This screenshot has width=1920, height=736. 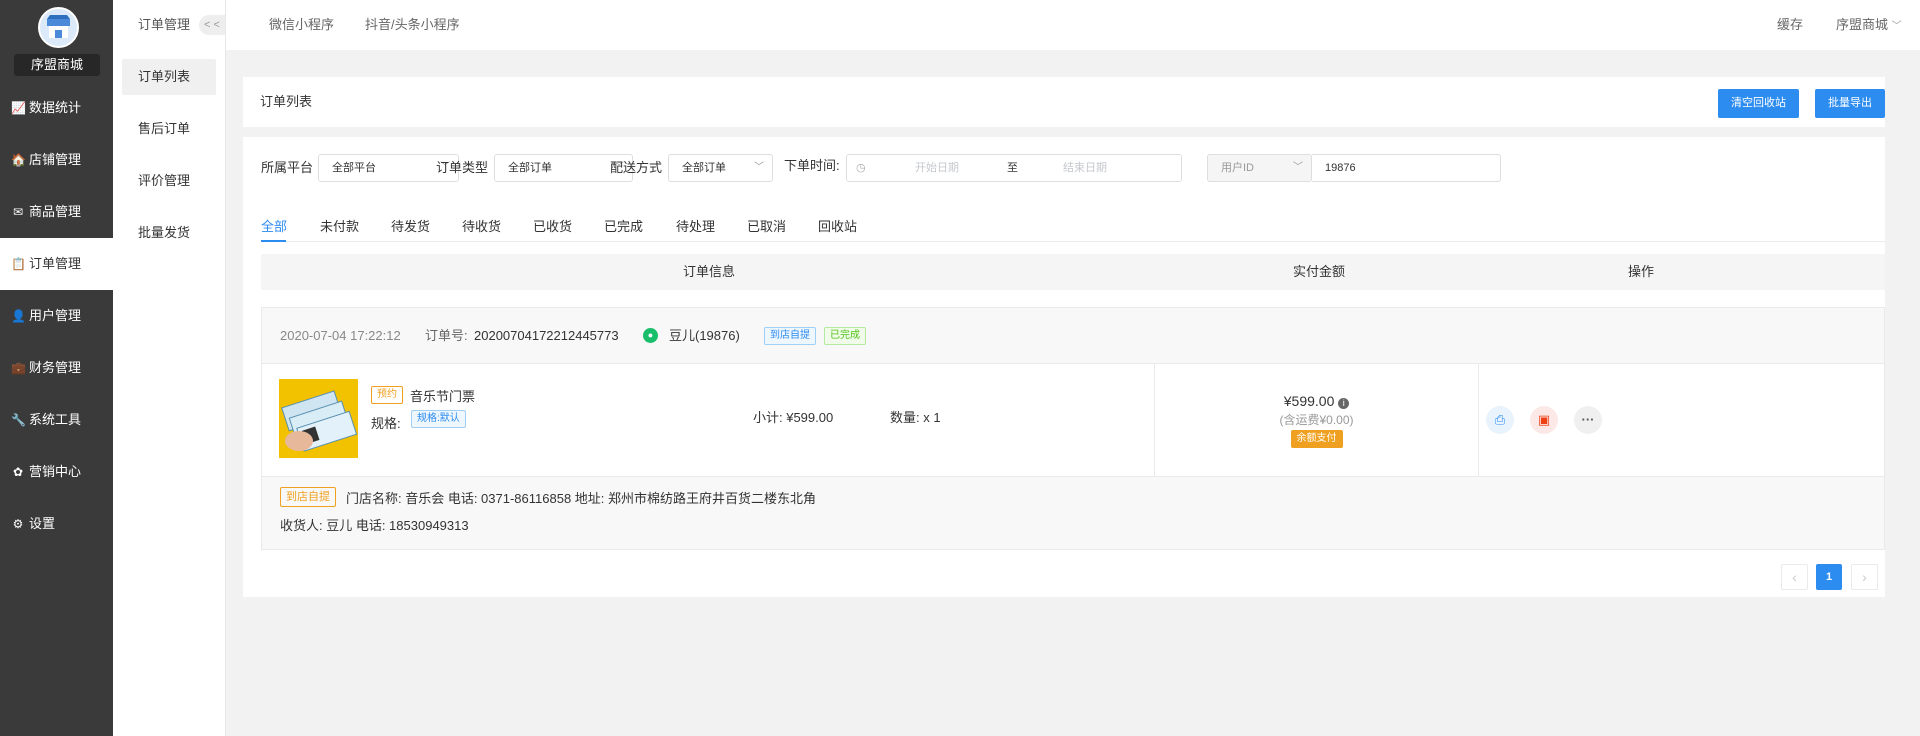 I want to click on subnav-item-order-list: 订单列表, so click(x=169, y=77).